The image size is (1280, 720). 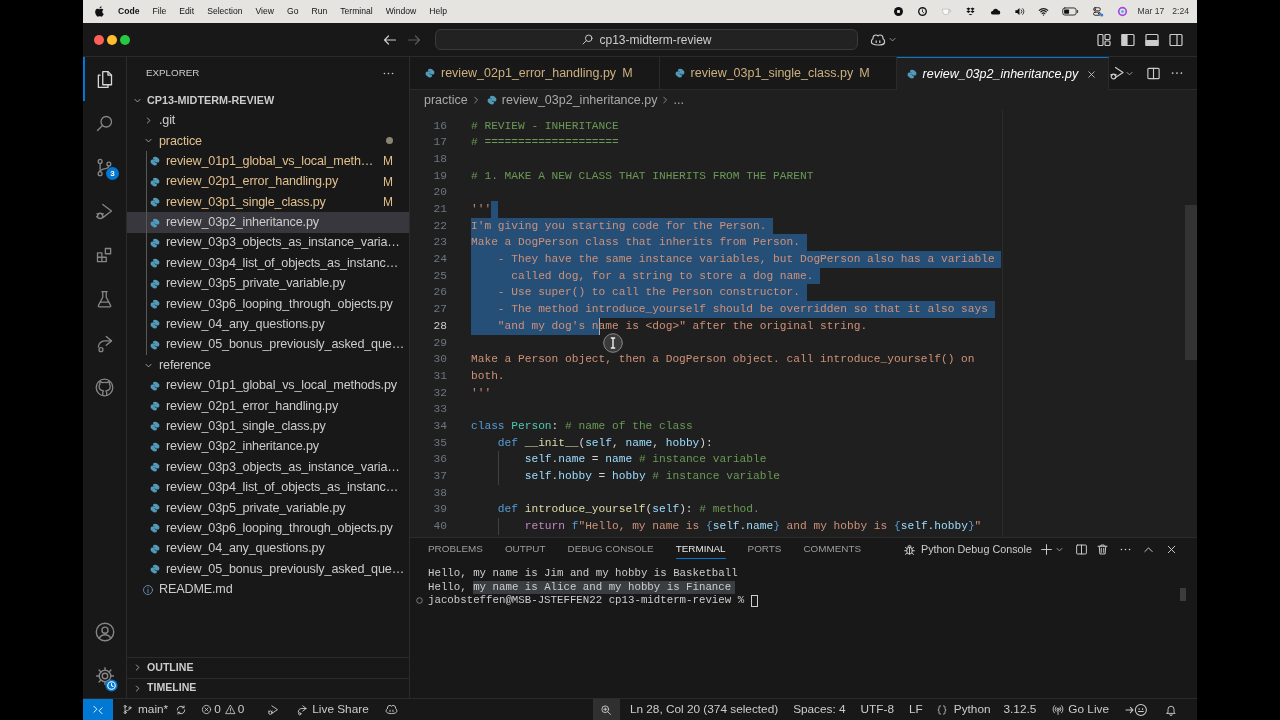 What do you see at coordinates (268, 426) in the screenshot?
I see `tree-item: review_03p1_single_class.py` at bounding box center [268, 426].